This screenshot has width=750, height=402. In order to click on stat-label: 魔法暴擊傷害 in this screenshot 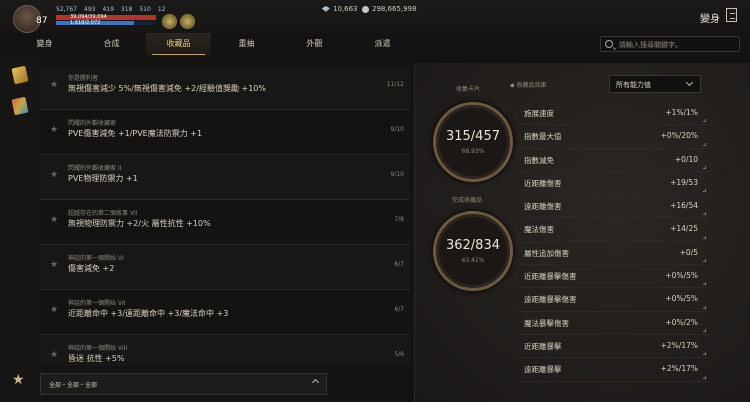, I will do `click(546, 323)`.